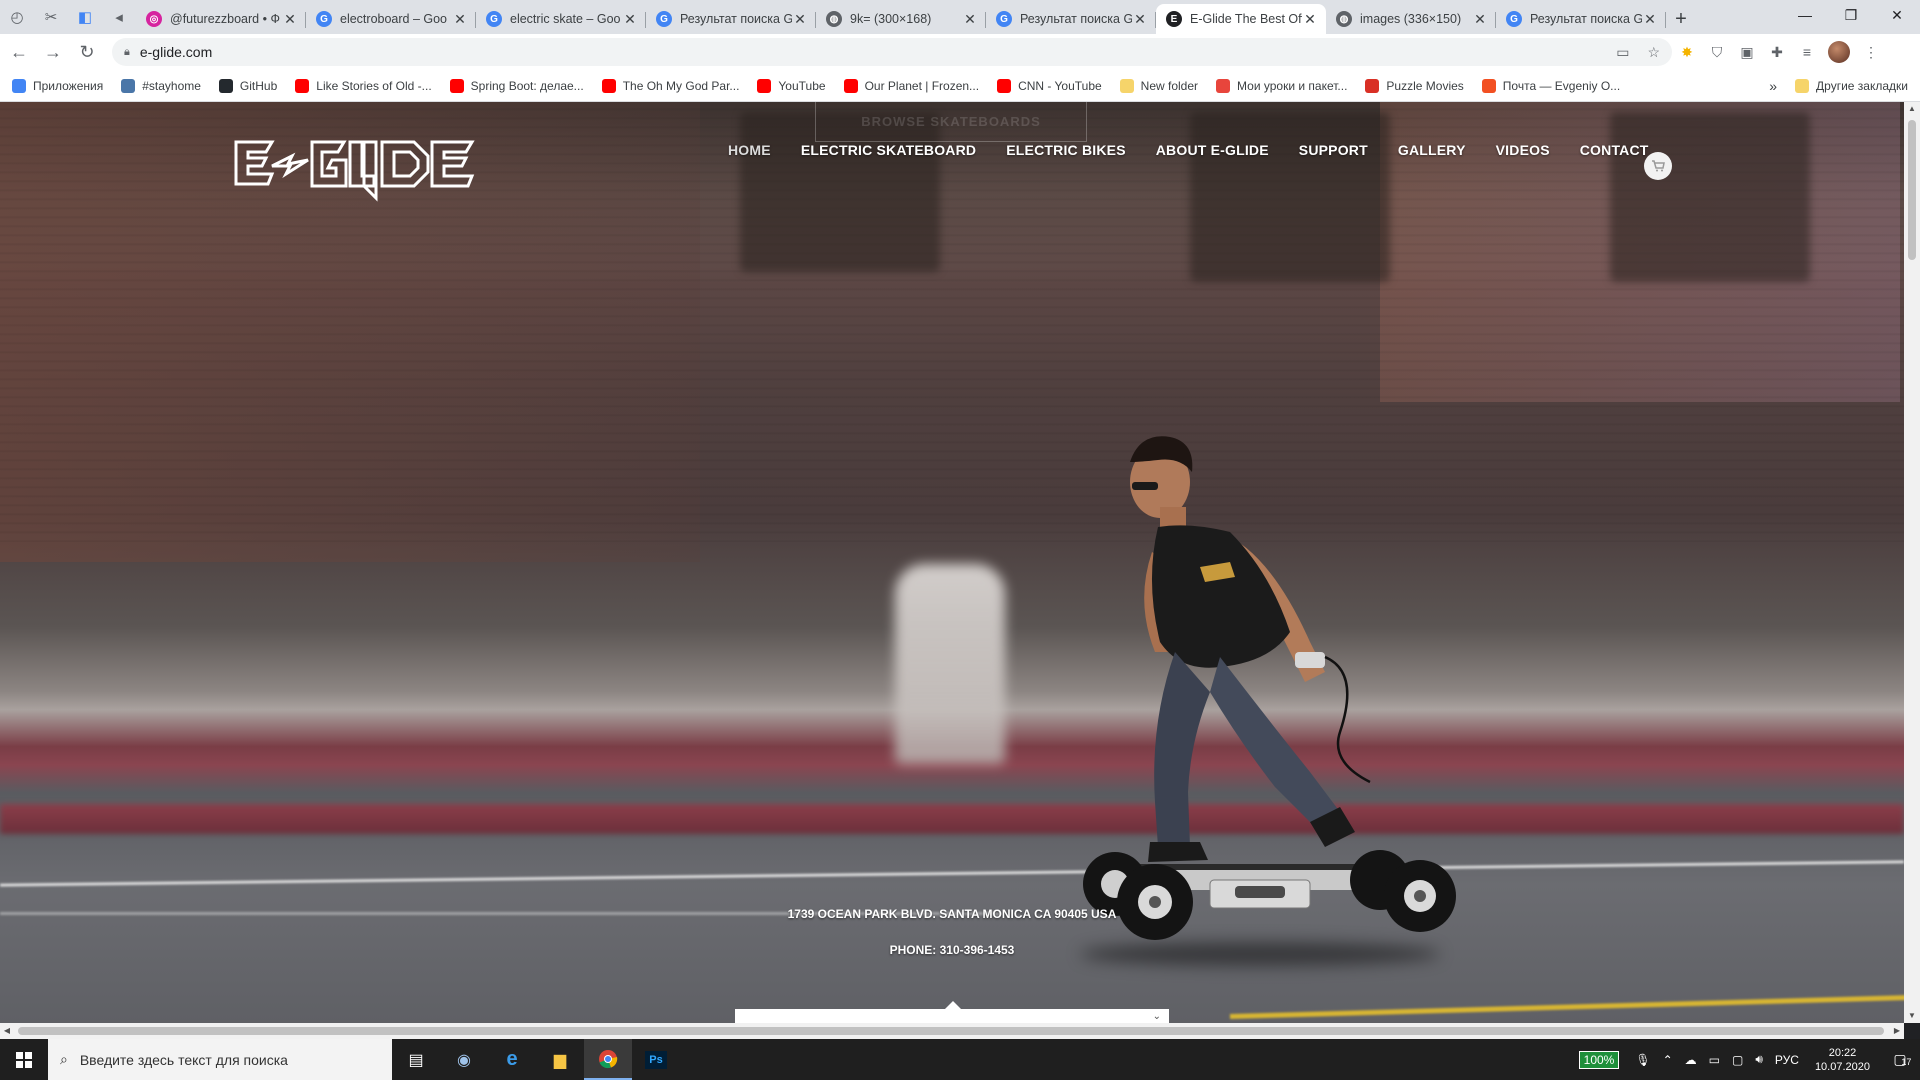  Describe the element at coordinates (1212, 150) in the screenshot. I see `nav-about-e-glide: ABOUT E-GLIDE` at that location.